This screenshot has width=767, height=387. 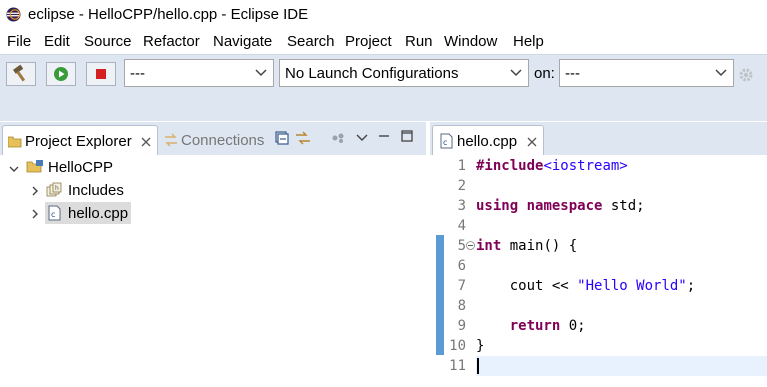 What do you see at coordinates (457, 346) in the screenshot?
I see `line-number: 10` at bounding box center [457, 346].